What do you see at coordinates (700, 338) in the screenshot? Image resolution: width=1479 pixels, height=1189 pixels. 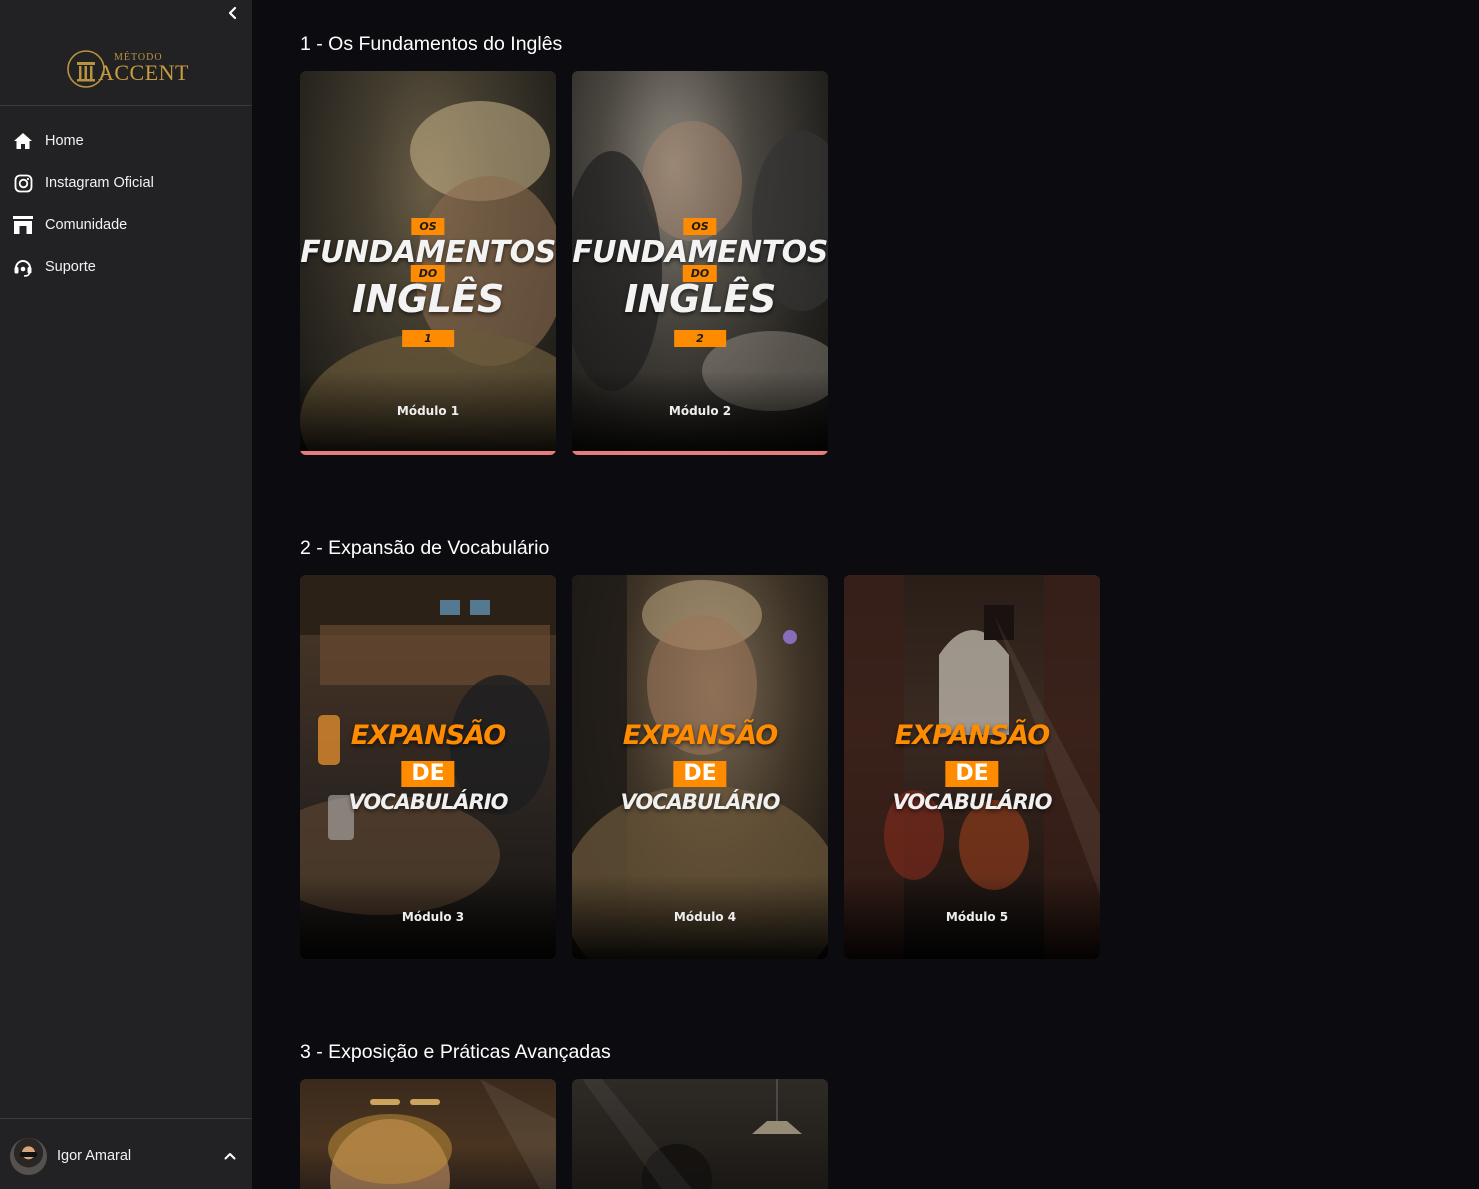 I see `card-number: 2` at bounding box center [700, 338].